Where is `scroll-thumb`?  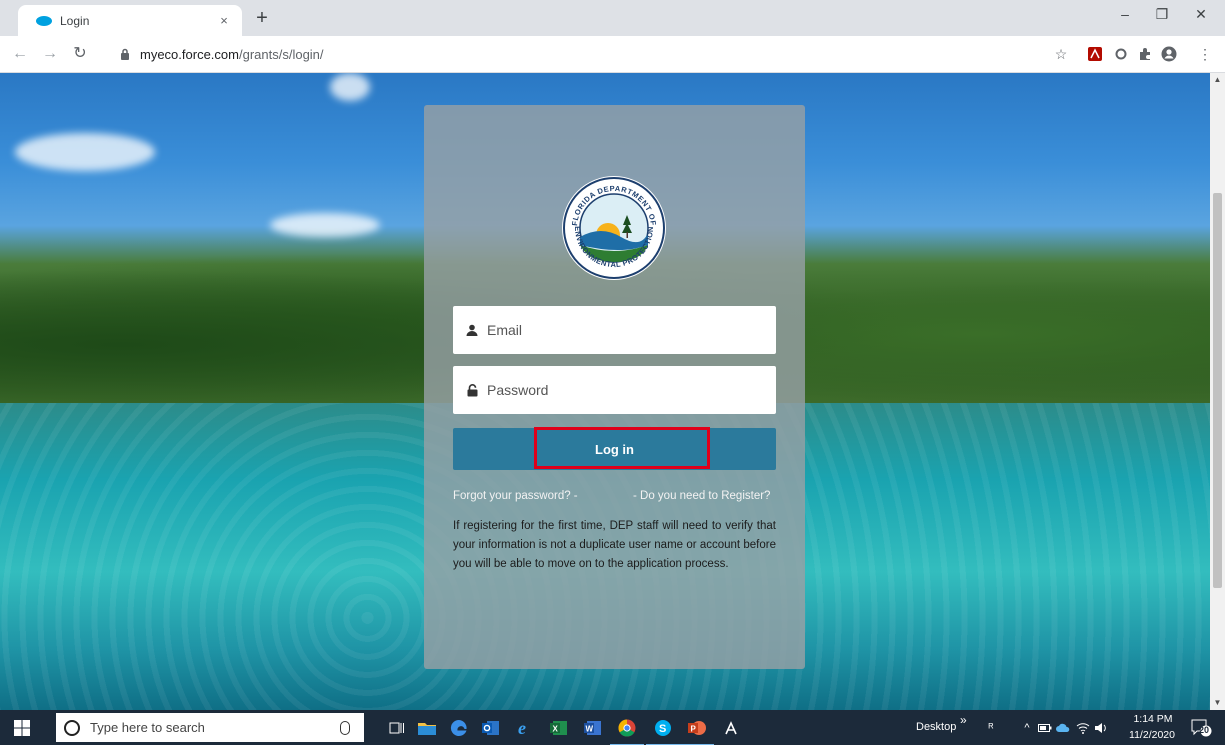 scroll-thumb is located at coordinates (1217, 390).